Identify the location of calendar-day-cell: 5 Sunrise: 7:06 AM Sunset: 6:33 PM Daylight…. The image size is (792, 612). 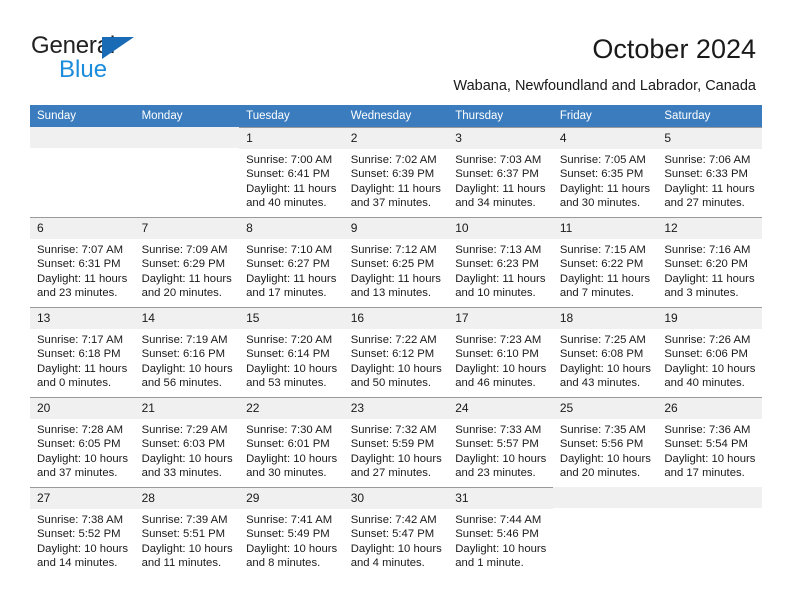
(709, 172).